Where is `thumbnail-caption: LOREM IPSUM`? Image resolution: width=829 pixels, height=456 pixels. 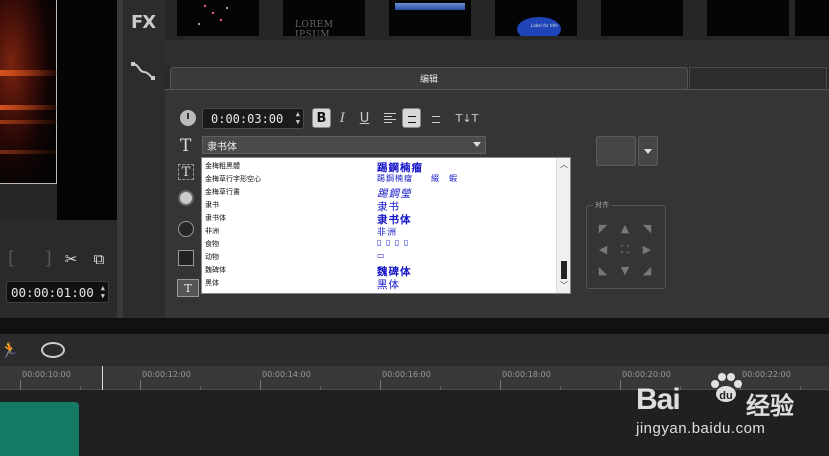
thumbnail-caption: LOREM IPSUM is located at coordinates (314, 28).